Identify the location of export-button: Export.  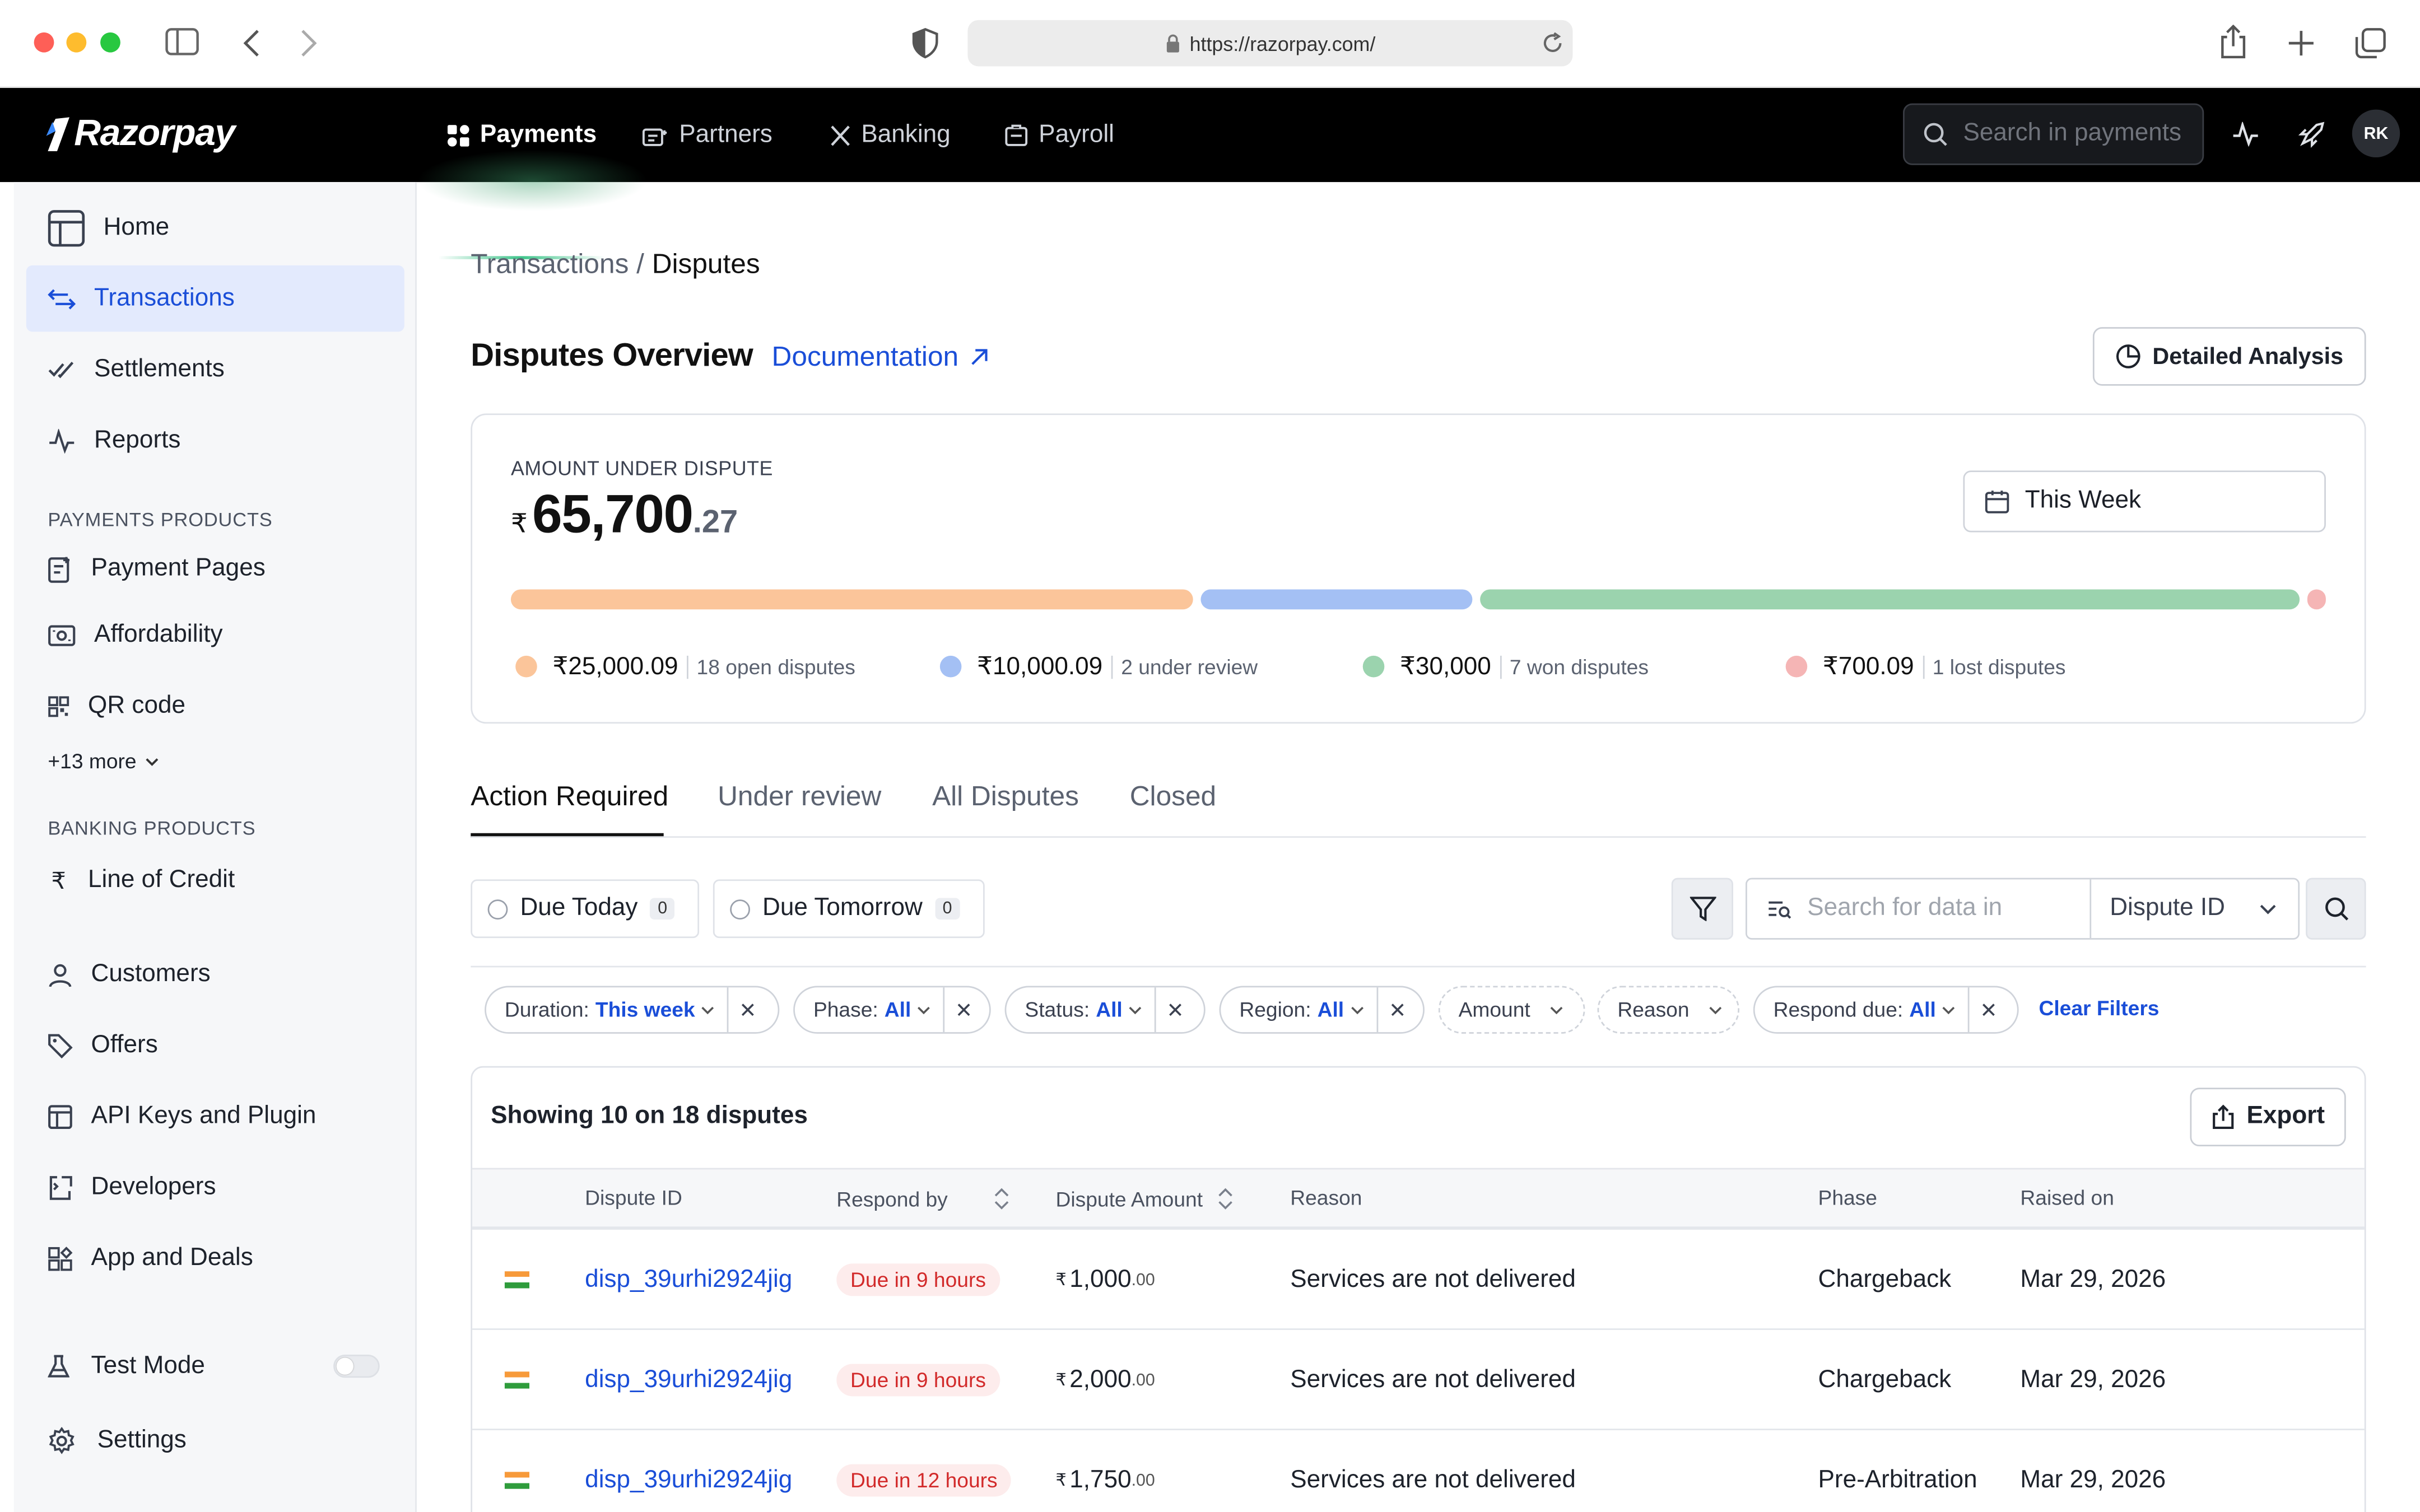
(2268, 1118).